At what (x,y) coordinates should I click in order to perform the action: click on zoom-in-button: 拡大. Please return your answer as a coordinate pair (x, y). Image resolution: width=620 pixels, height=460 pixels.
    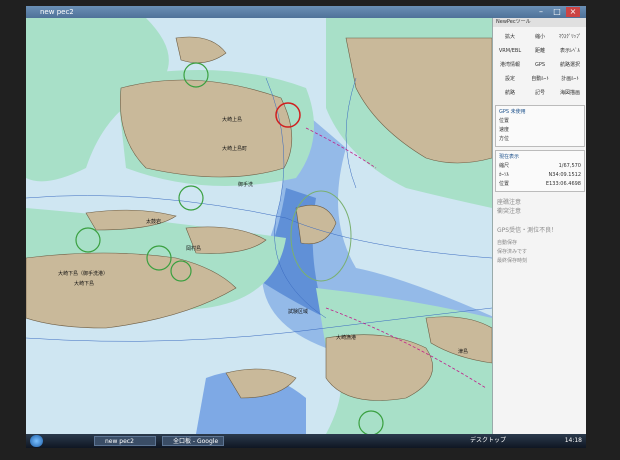
    Looking at the image, I should click on (510, 37).